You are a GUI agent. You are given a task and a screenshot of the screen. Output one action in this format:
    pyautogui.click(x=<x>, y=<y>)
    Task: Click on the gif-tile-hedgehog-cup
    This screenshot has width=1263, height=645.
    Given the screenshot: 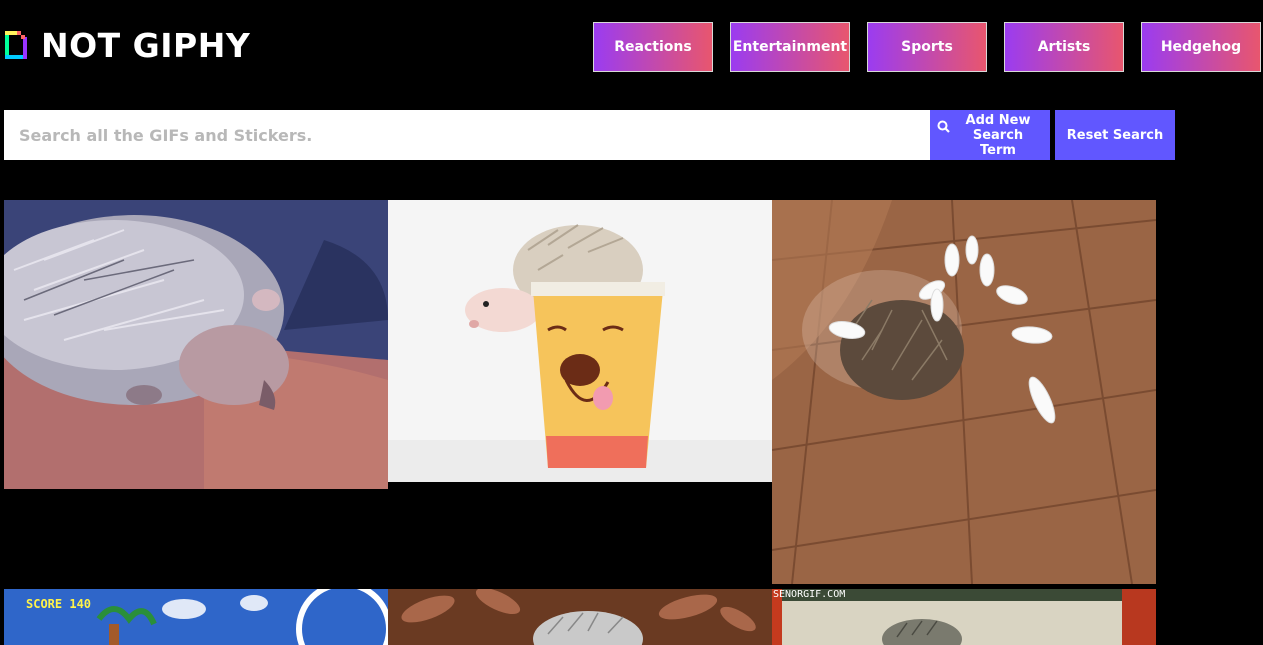 What is the action you would take?
    pyautogui.click(x=580, y=341)
    